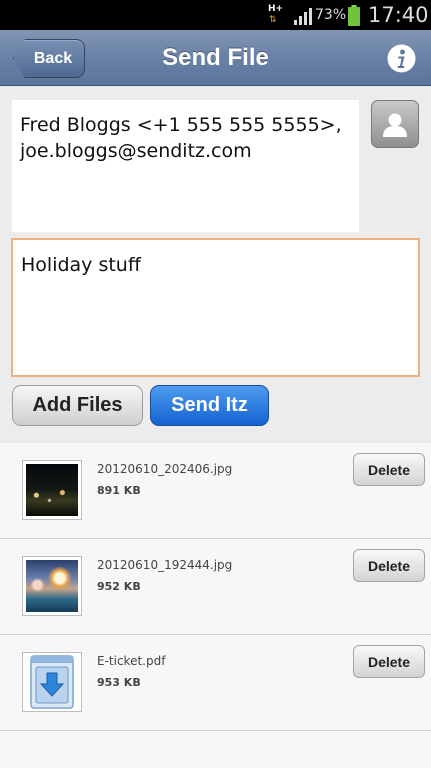  What do you see at coordinates (215, 58) in the screenshot?
I see `header-bar: Send File Back` at bounding box center [215, 58].